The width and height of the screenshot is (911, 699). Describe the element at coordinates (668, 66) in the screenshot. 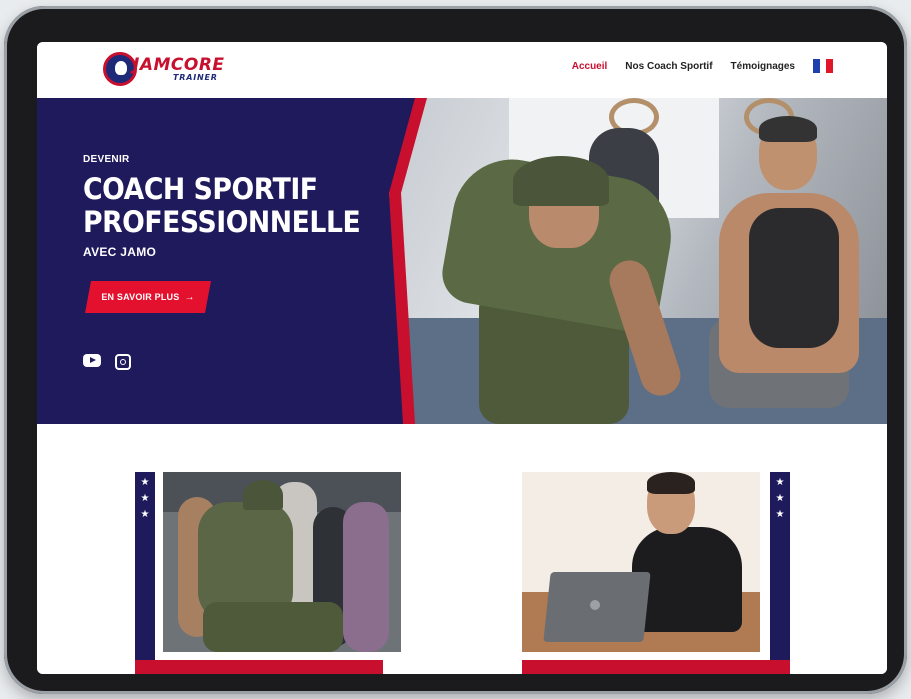

I see `nav-item-nos-coach-sportif: Nos Coach Sportif` at that location.